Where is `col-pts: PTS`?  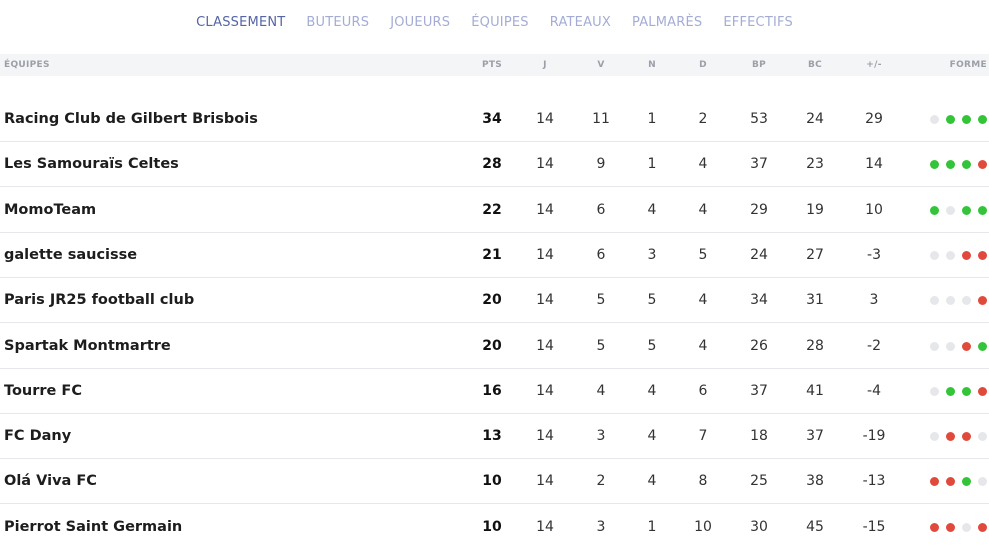 col-pts: PTS is located at coordinates (492, 65).